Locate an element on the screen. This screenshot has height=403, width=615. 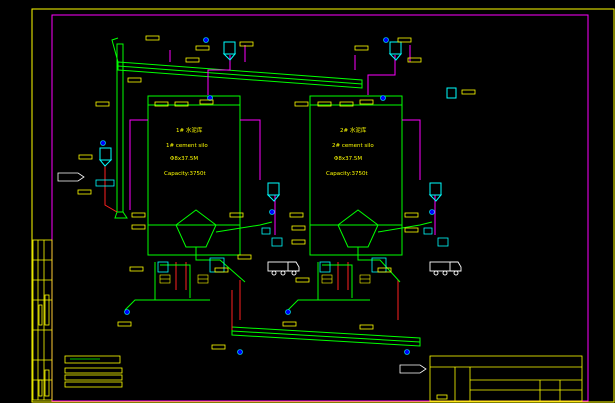
title-block is located at coordinates (506, 378).